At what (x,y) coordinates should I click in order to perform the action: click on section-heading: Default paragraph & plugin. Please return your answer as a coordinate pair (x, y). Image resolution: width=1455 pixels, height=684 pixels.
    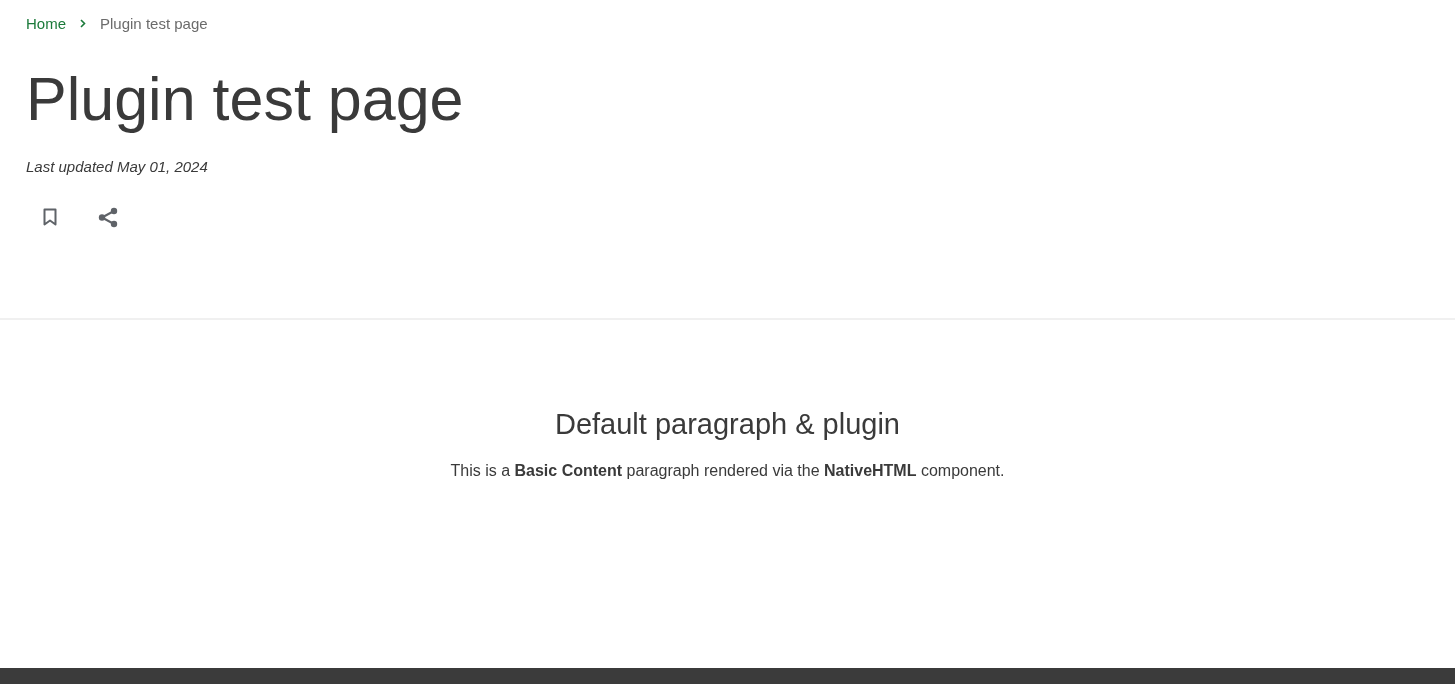
    Looking at the image, I should click on (727, 424).